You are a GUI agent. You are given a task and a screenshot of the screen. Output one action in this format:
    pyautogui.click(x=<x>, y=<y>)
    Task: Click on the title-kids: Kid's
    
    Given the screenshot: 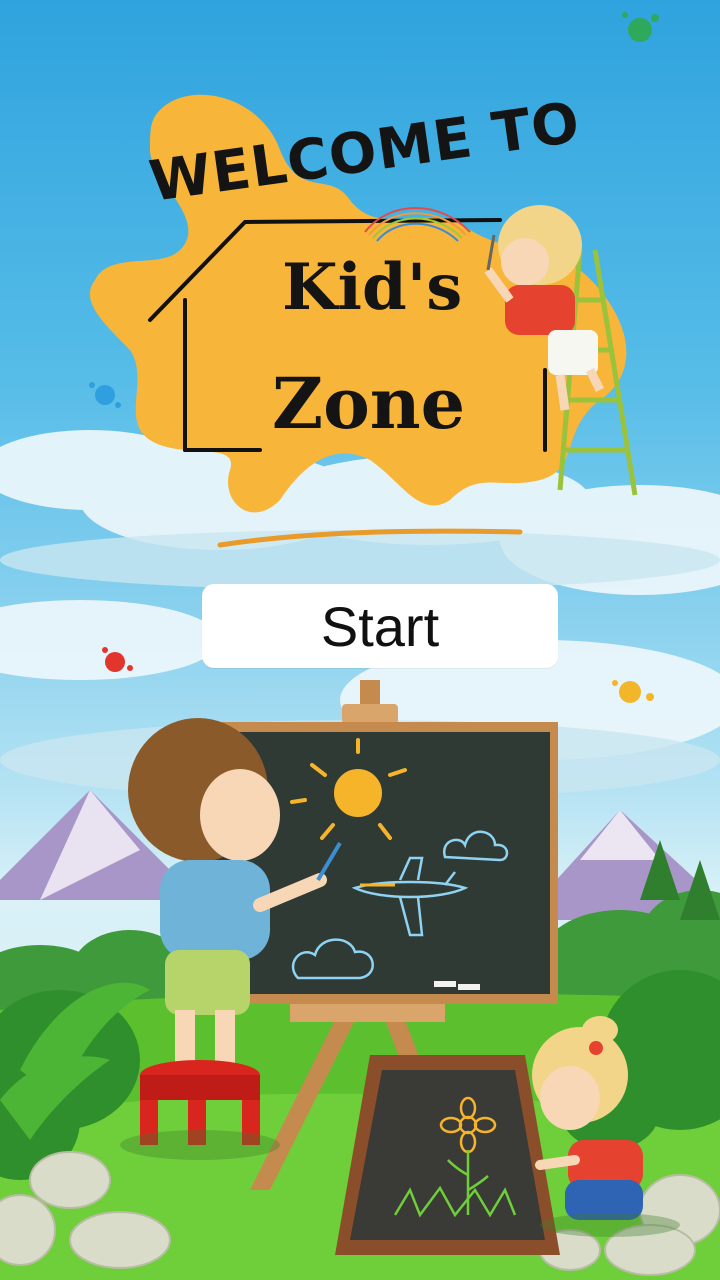 What is the action you would take?
    pyautogui.click(x=372, y=287)
    